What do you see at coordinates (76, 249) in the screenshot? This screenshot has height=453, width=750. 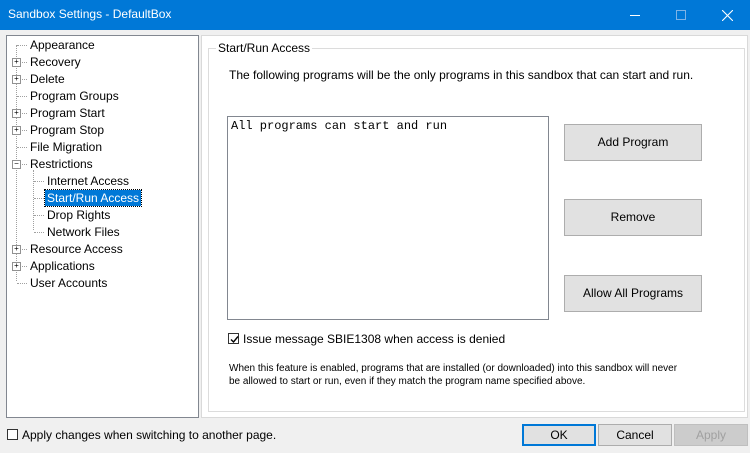 I see `tree-item-label: Resource Access` at bounding box center [76, 249].